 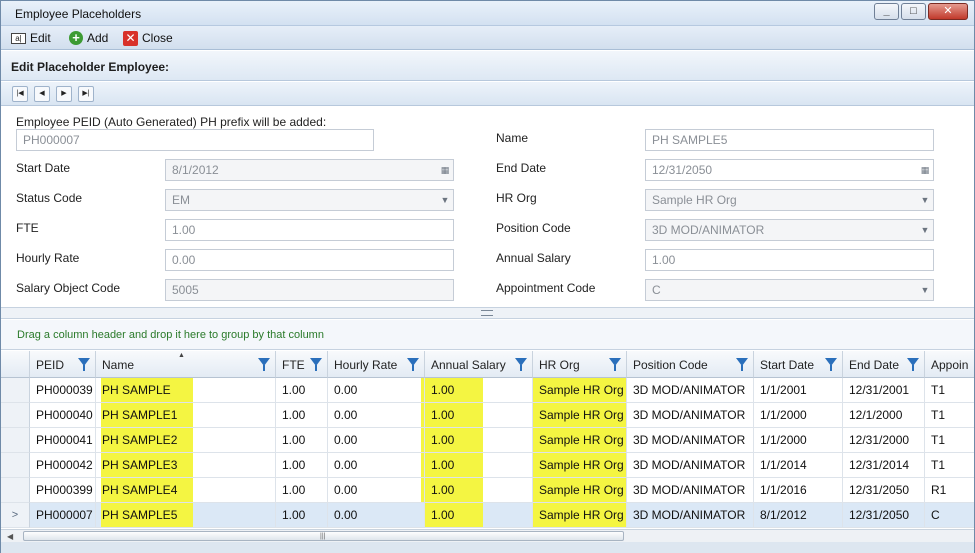 I want to click on table-cell-appoin: R1, so click(x=949, y=490).